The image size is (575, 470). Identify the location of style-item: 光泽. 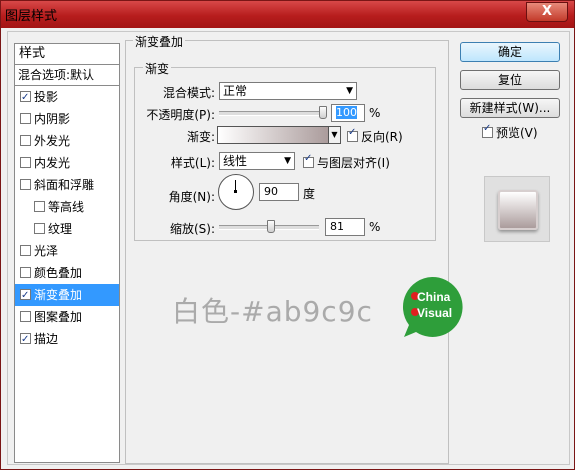
(67, 251).